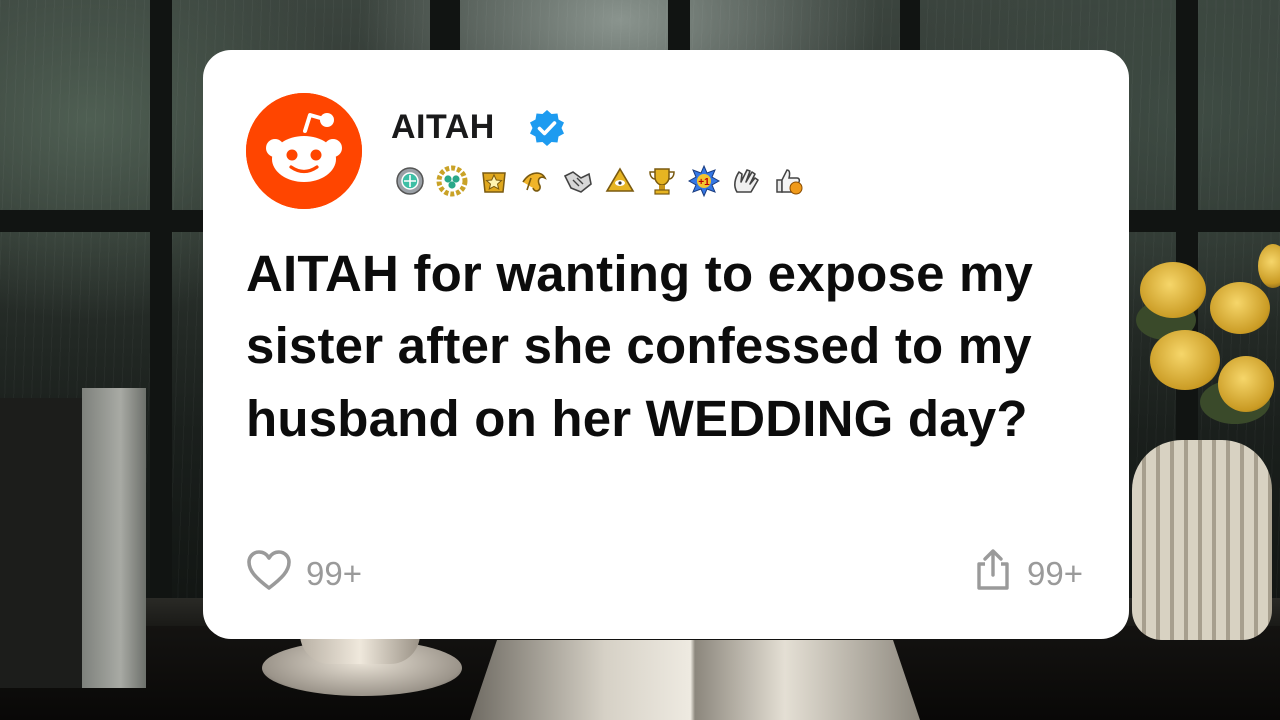 This screenshot has height=720, width=1280. What do you see at coordinates (452, 181) in the screenshot?
I see `award-wreath-icon` at bounding box center [452, 181].